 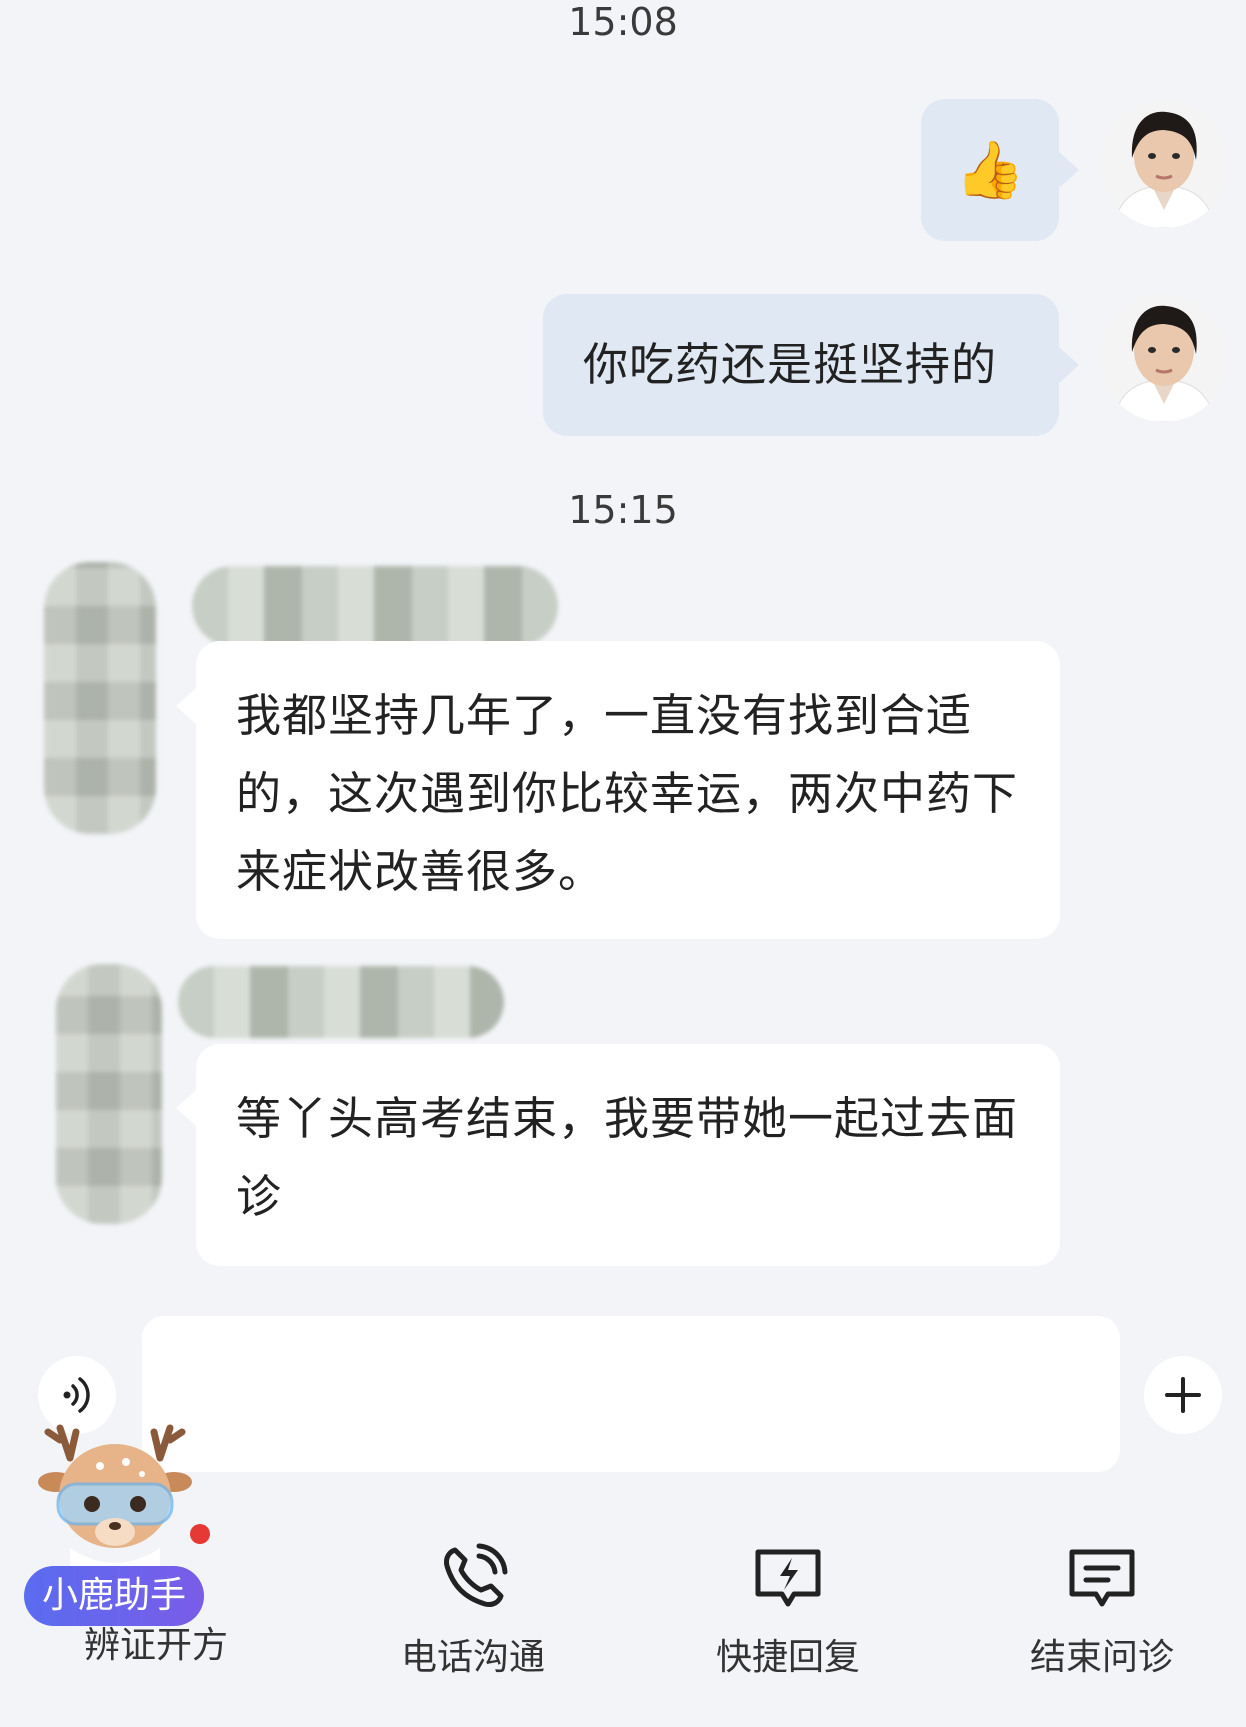 What do you see at coordinates (155, 1645) in the screenshot?
I see `toolbar-label: 辨证开方` at bounding box center [155, 1645].